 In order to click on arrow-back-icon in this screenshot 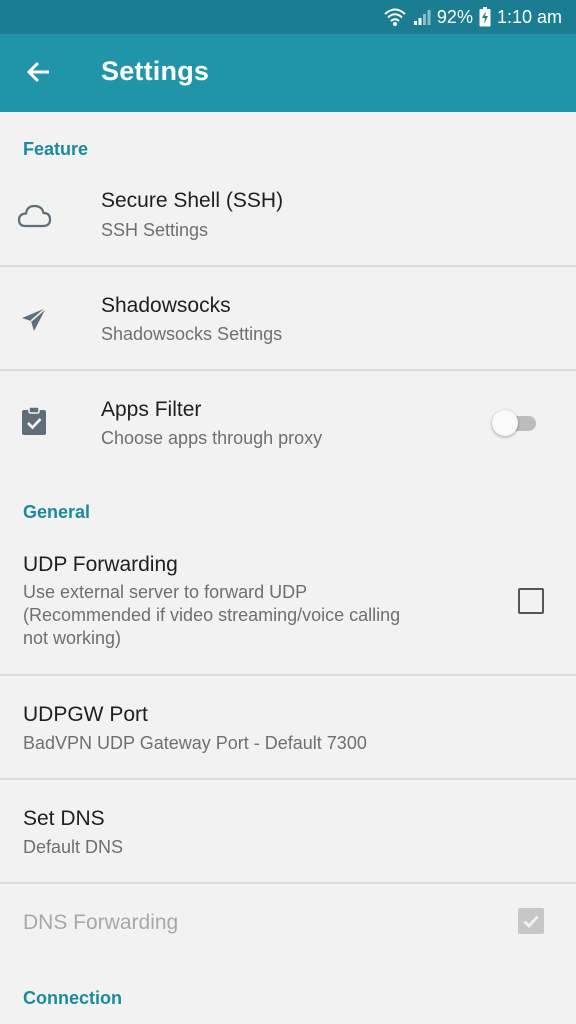, I will do `click(38, 74)`.